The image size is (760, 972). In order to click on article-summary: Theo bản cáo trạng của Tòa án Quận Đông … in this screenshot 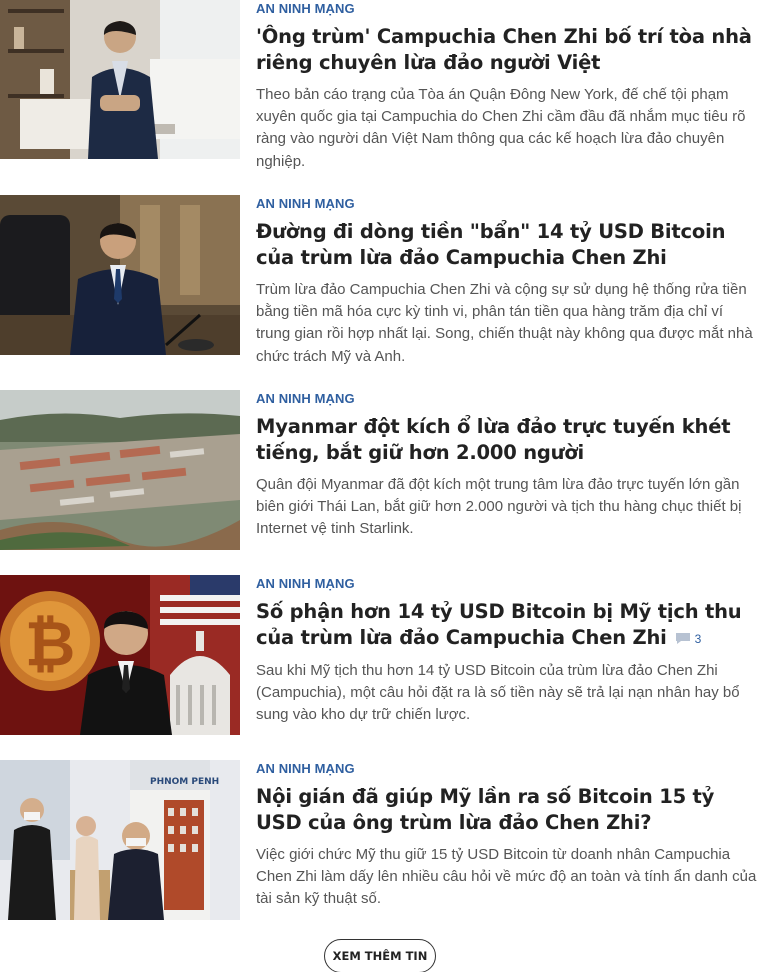, I will do `click(501, 128)`.